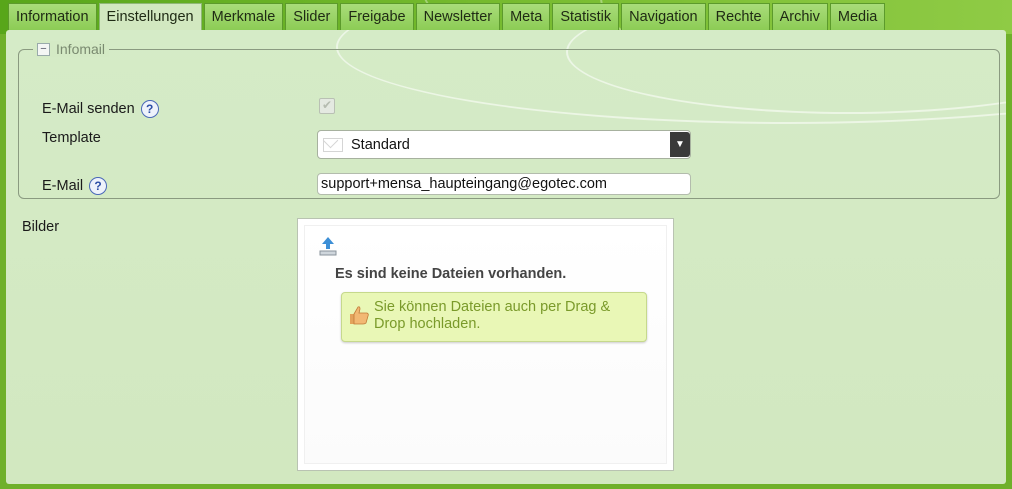  What do you see at coordinates (663, 16) in the screenshot?
I see `tab-navigation: Navigation` at bounding box center [663, 16].